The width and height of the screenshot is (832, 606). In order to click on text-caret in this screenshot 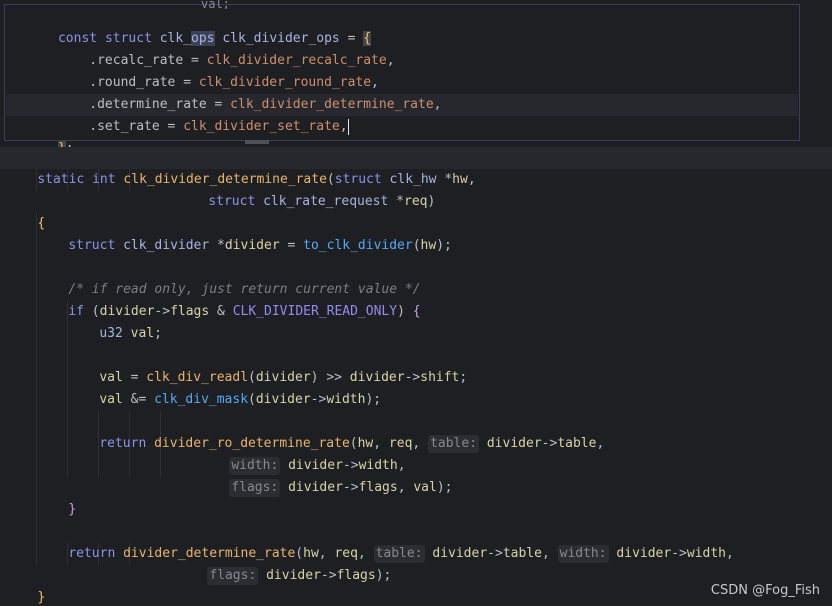, I will do `click(348, 126)`.